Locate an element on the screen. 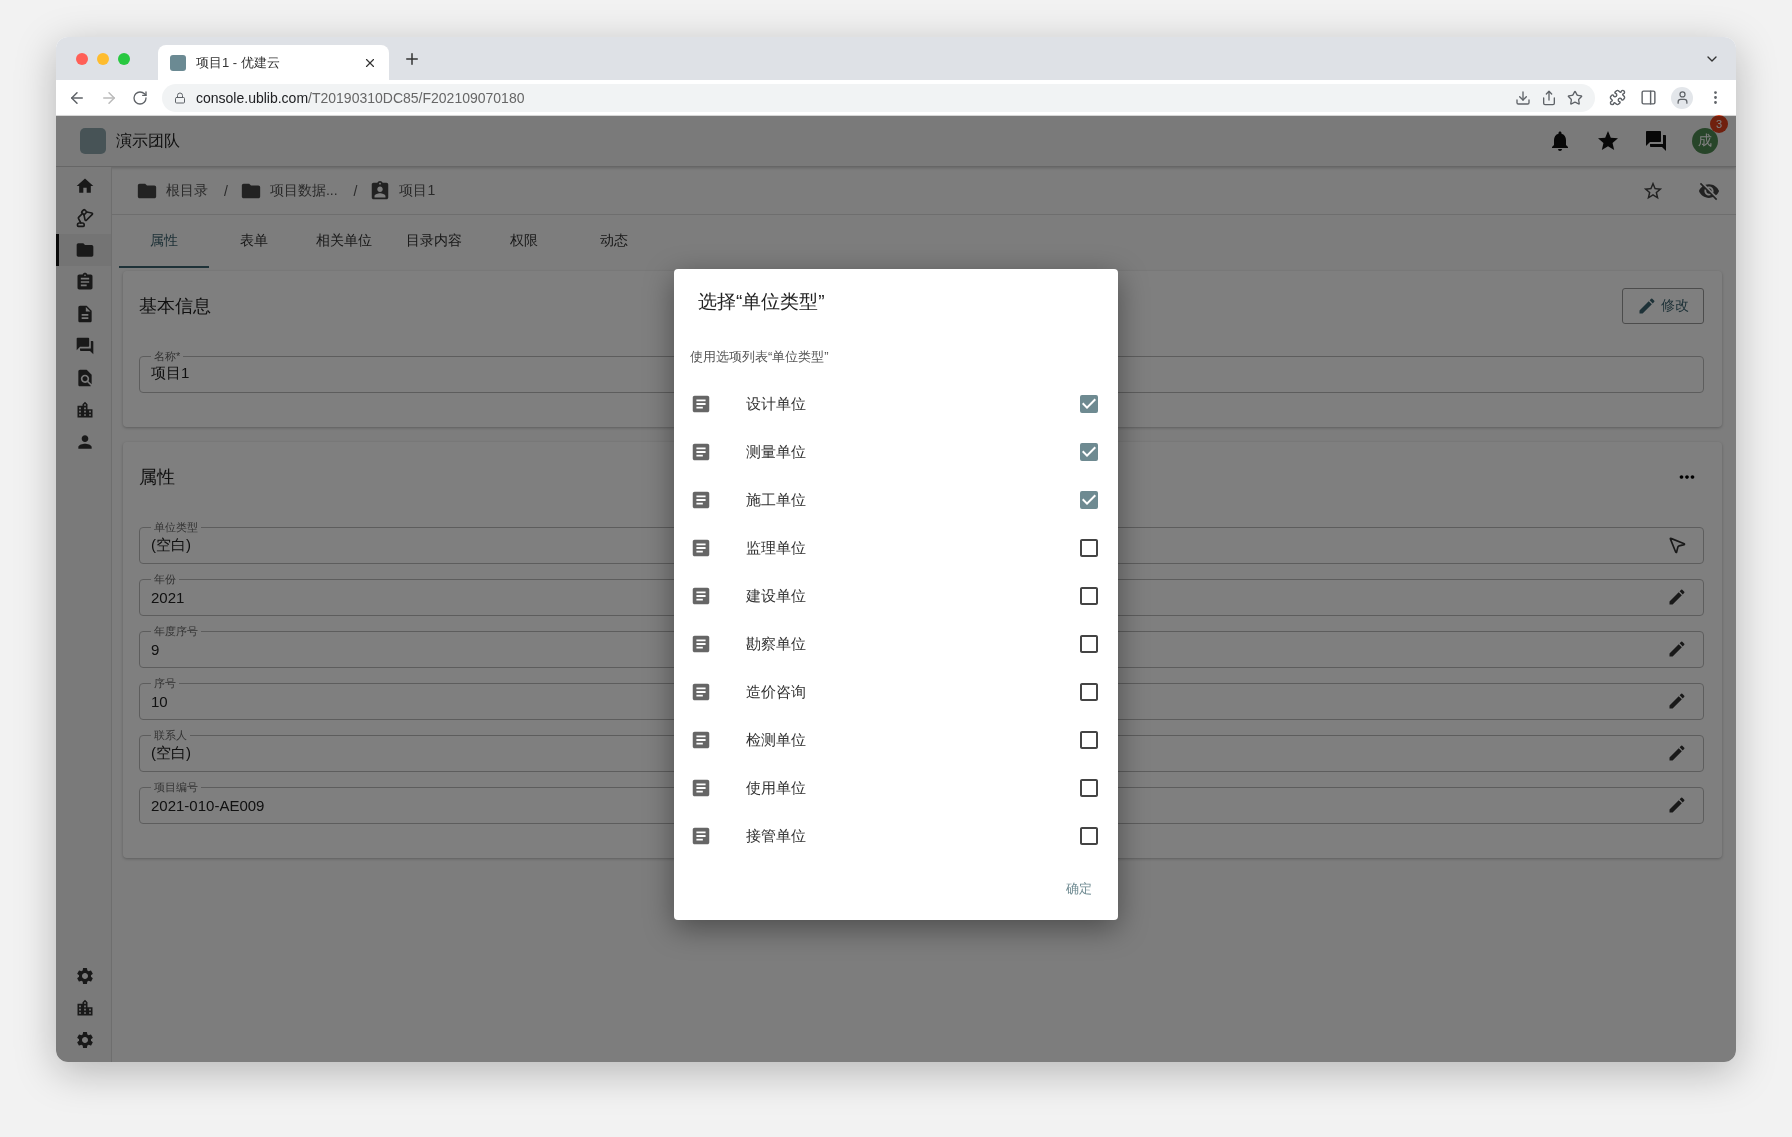  document-icon is located at coordinates (85, 314).